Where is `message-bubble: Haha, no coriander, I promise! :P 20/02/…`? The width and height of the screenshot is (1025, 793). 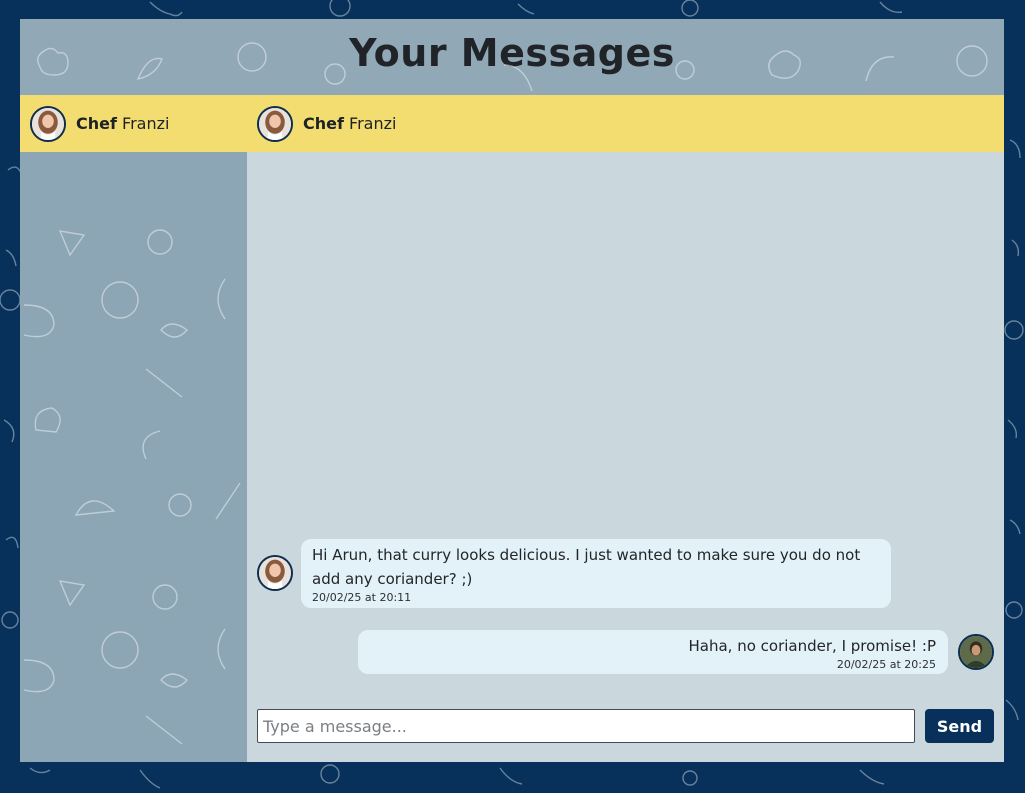
message-bubble: Haha, no coriander, I promise! :P 20/02/… is located at coordinates (653, 652).